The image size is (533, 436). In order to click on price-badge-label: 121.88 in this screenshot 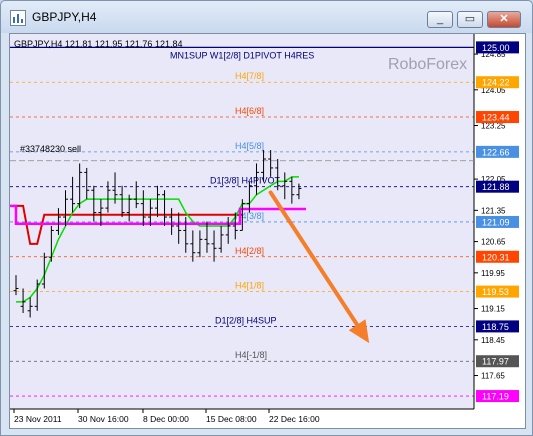, I will do `click(496, 187)`.